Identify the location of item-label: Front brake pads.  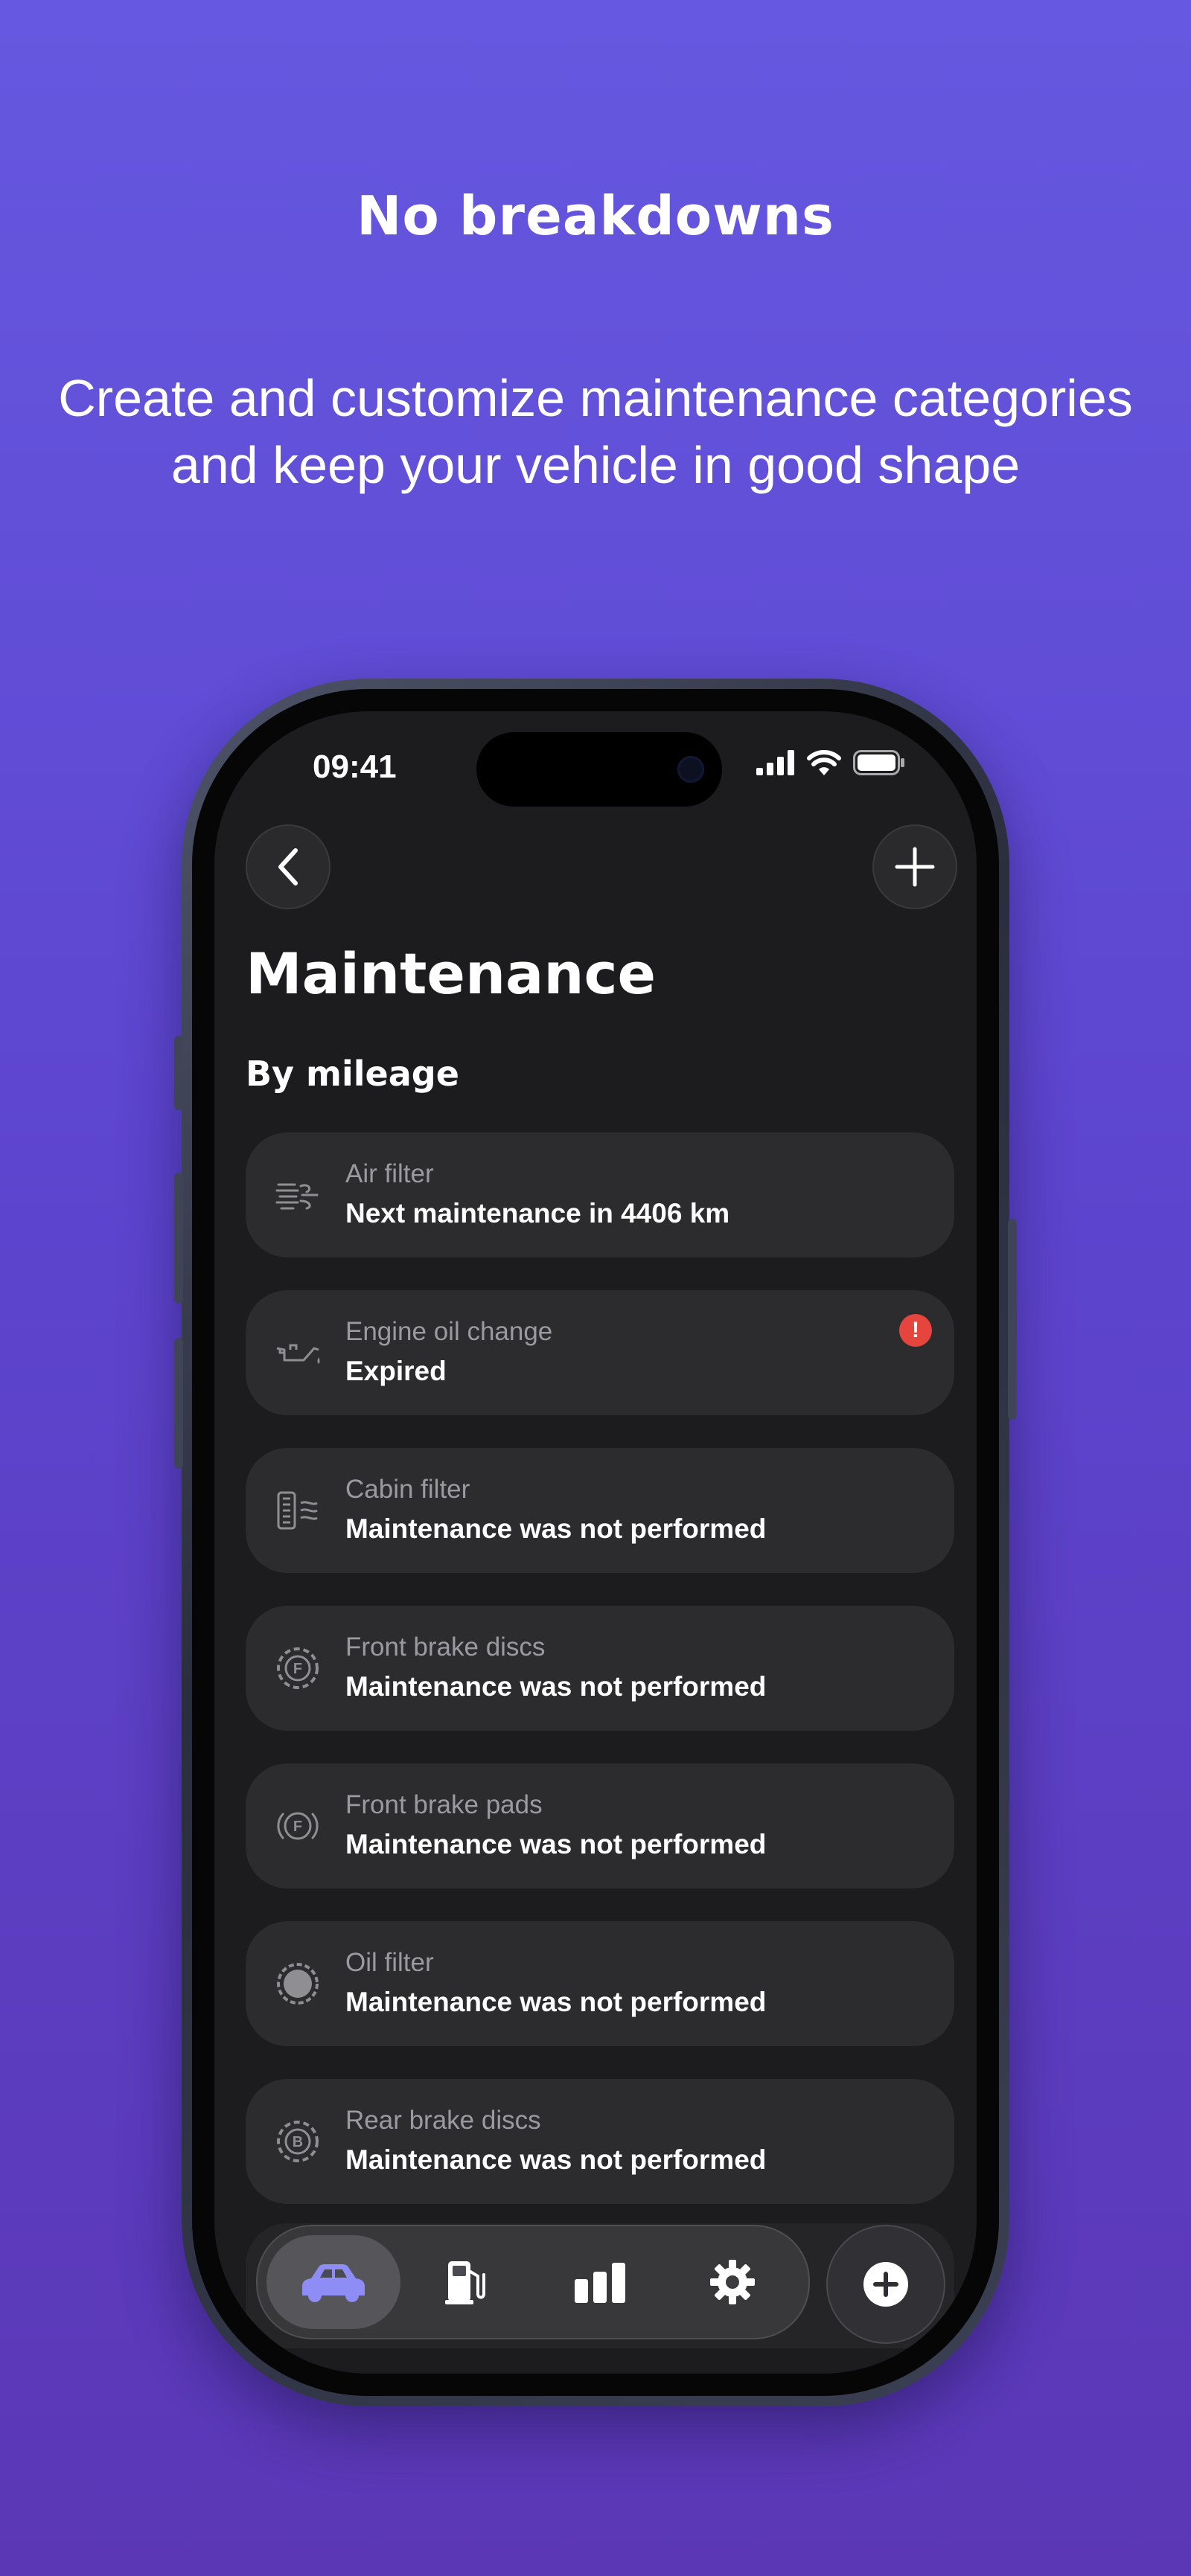
(444, 1805).